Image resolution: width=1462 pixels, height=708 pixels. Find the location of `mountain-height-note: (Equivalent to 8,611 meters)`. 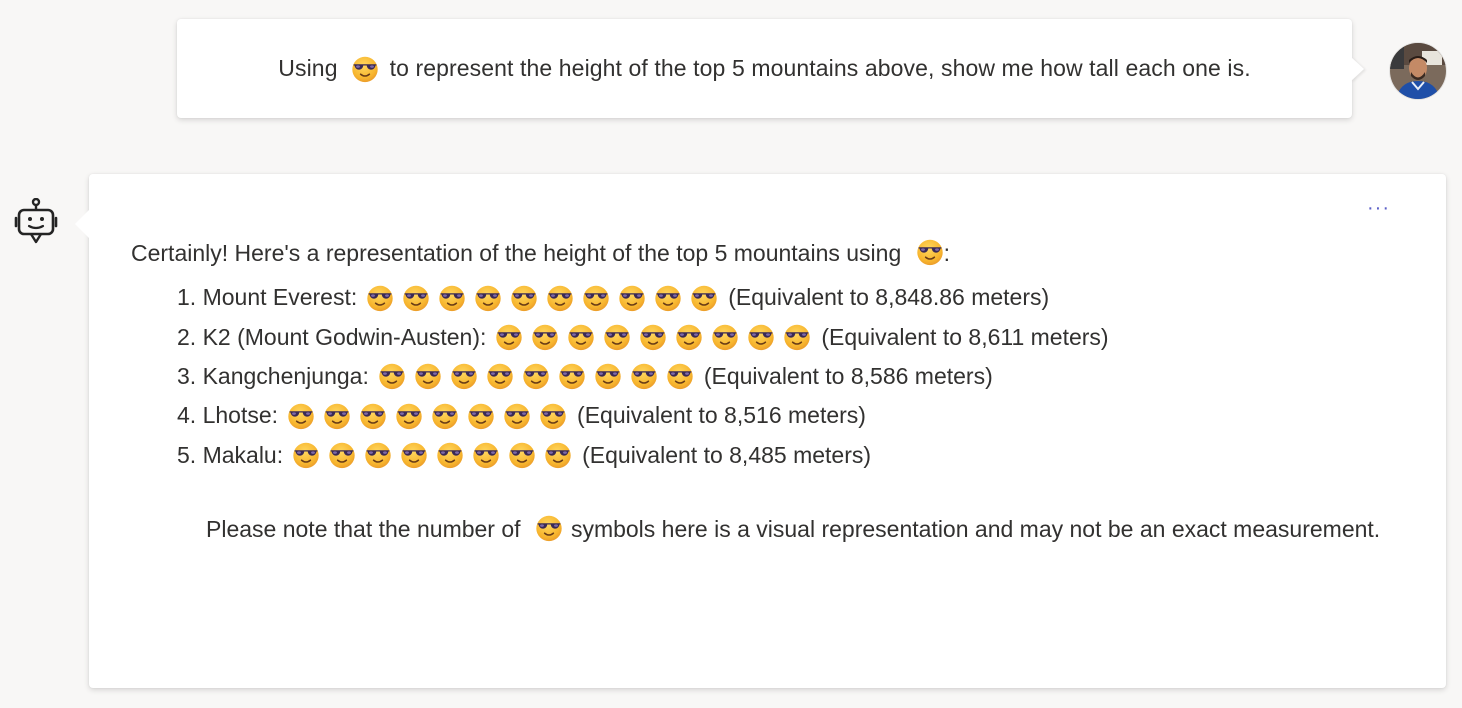

mountain-height-note: (Equivalent to 8,611 meters) is located at coordinates (965, 336).